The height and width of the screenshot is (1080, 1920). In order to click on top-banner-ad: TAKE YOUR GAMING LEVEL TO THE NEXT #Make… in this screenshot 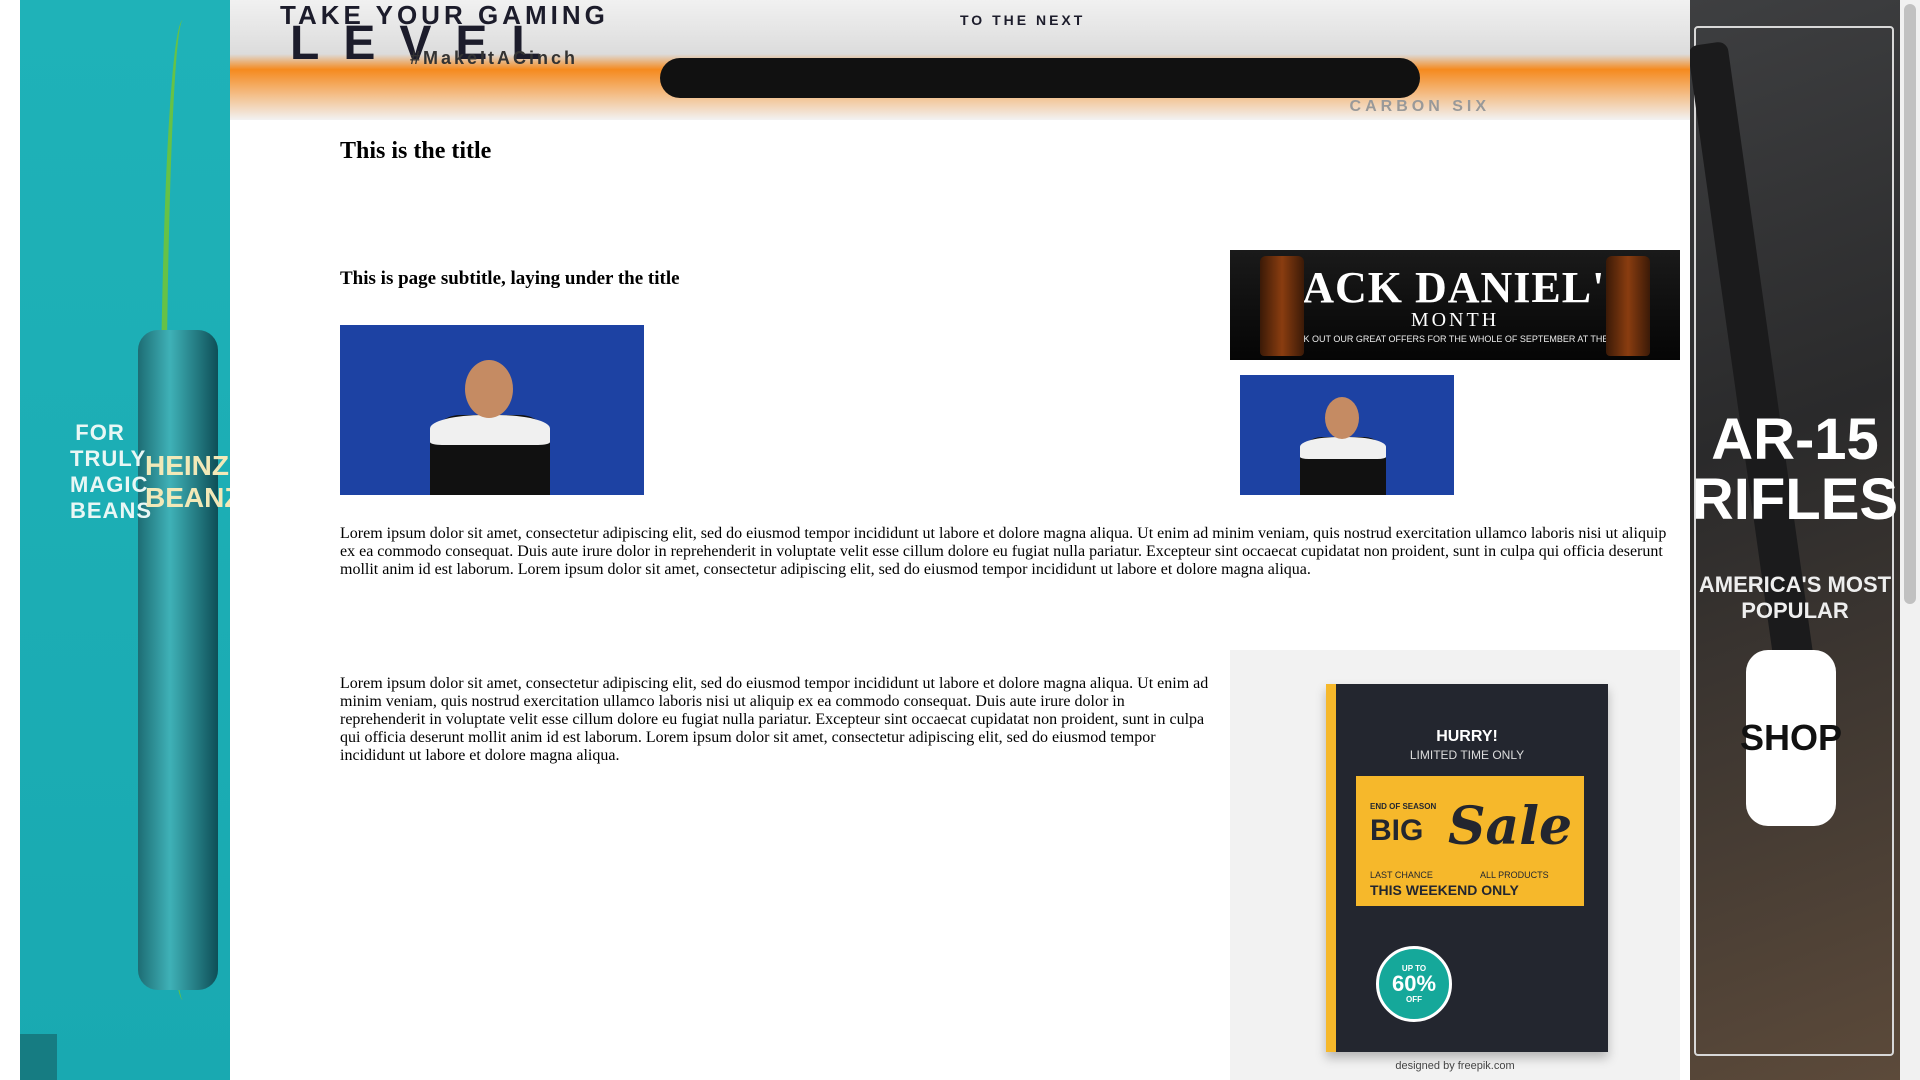, I will do `click(960, 60)`.